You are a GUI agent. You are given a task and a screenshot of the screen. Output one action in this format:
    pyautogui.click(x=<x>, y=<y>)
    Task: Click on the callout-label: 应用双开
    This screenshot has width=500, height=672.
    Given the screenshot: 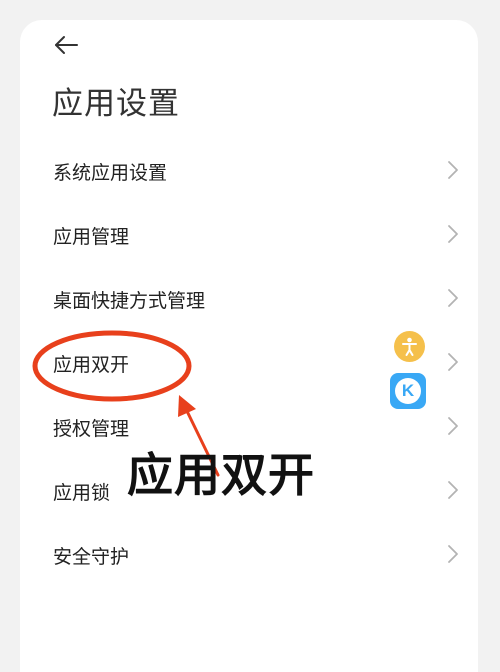 What is the action you would take?
    pyautogui.click(x=221, y=475)
    